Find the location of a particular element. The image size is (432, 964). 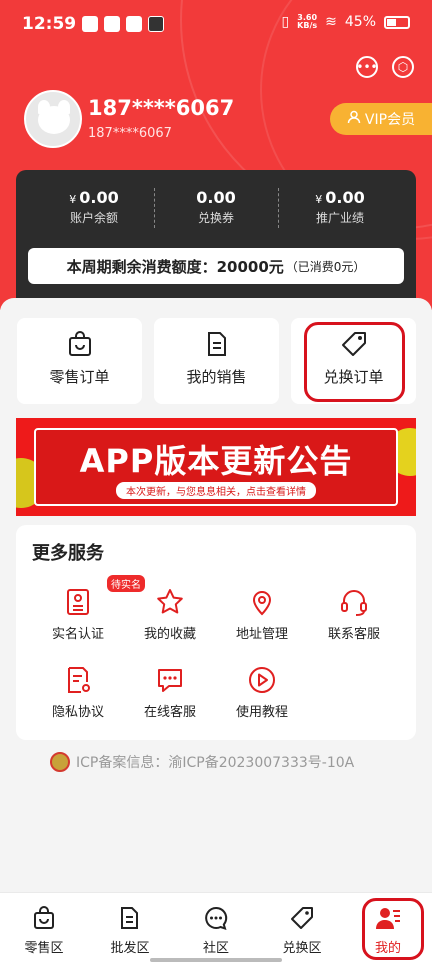

star-icon is located at coordinates (170, 602).